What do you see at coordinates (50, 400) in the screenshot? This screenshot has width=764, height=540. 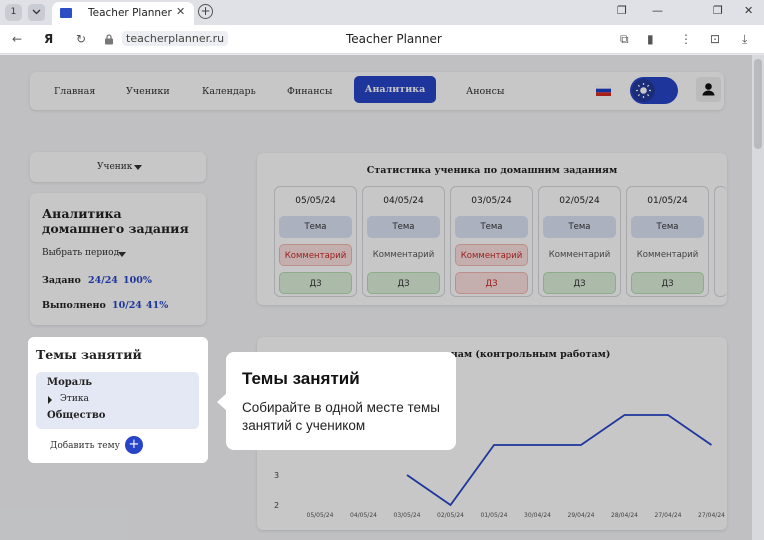 I see `caret-right-icon` at bounding box center [50, 400].